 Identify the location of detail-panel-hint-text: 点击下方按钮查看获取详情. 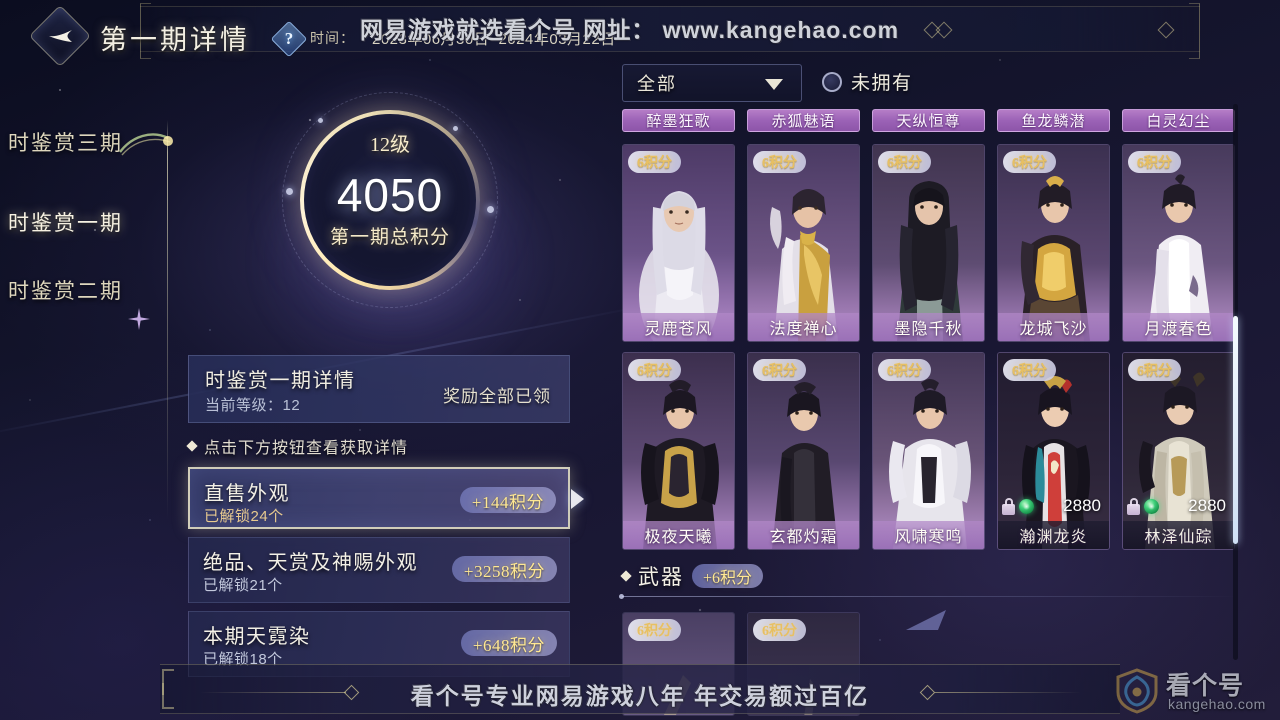
(306, 448).